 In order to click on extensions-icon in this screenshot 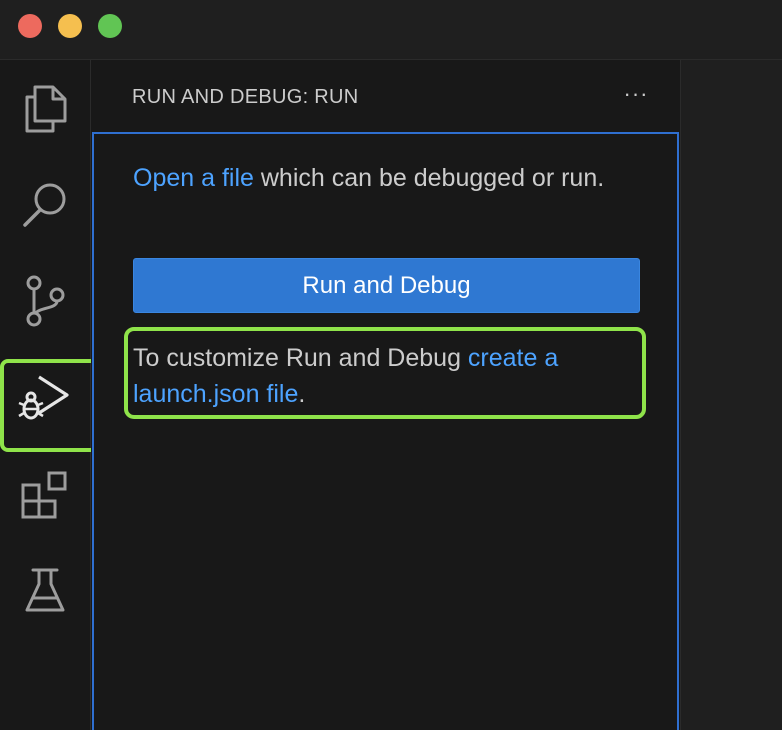, I will do `click(44, 495)`.